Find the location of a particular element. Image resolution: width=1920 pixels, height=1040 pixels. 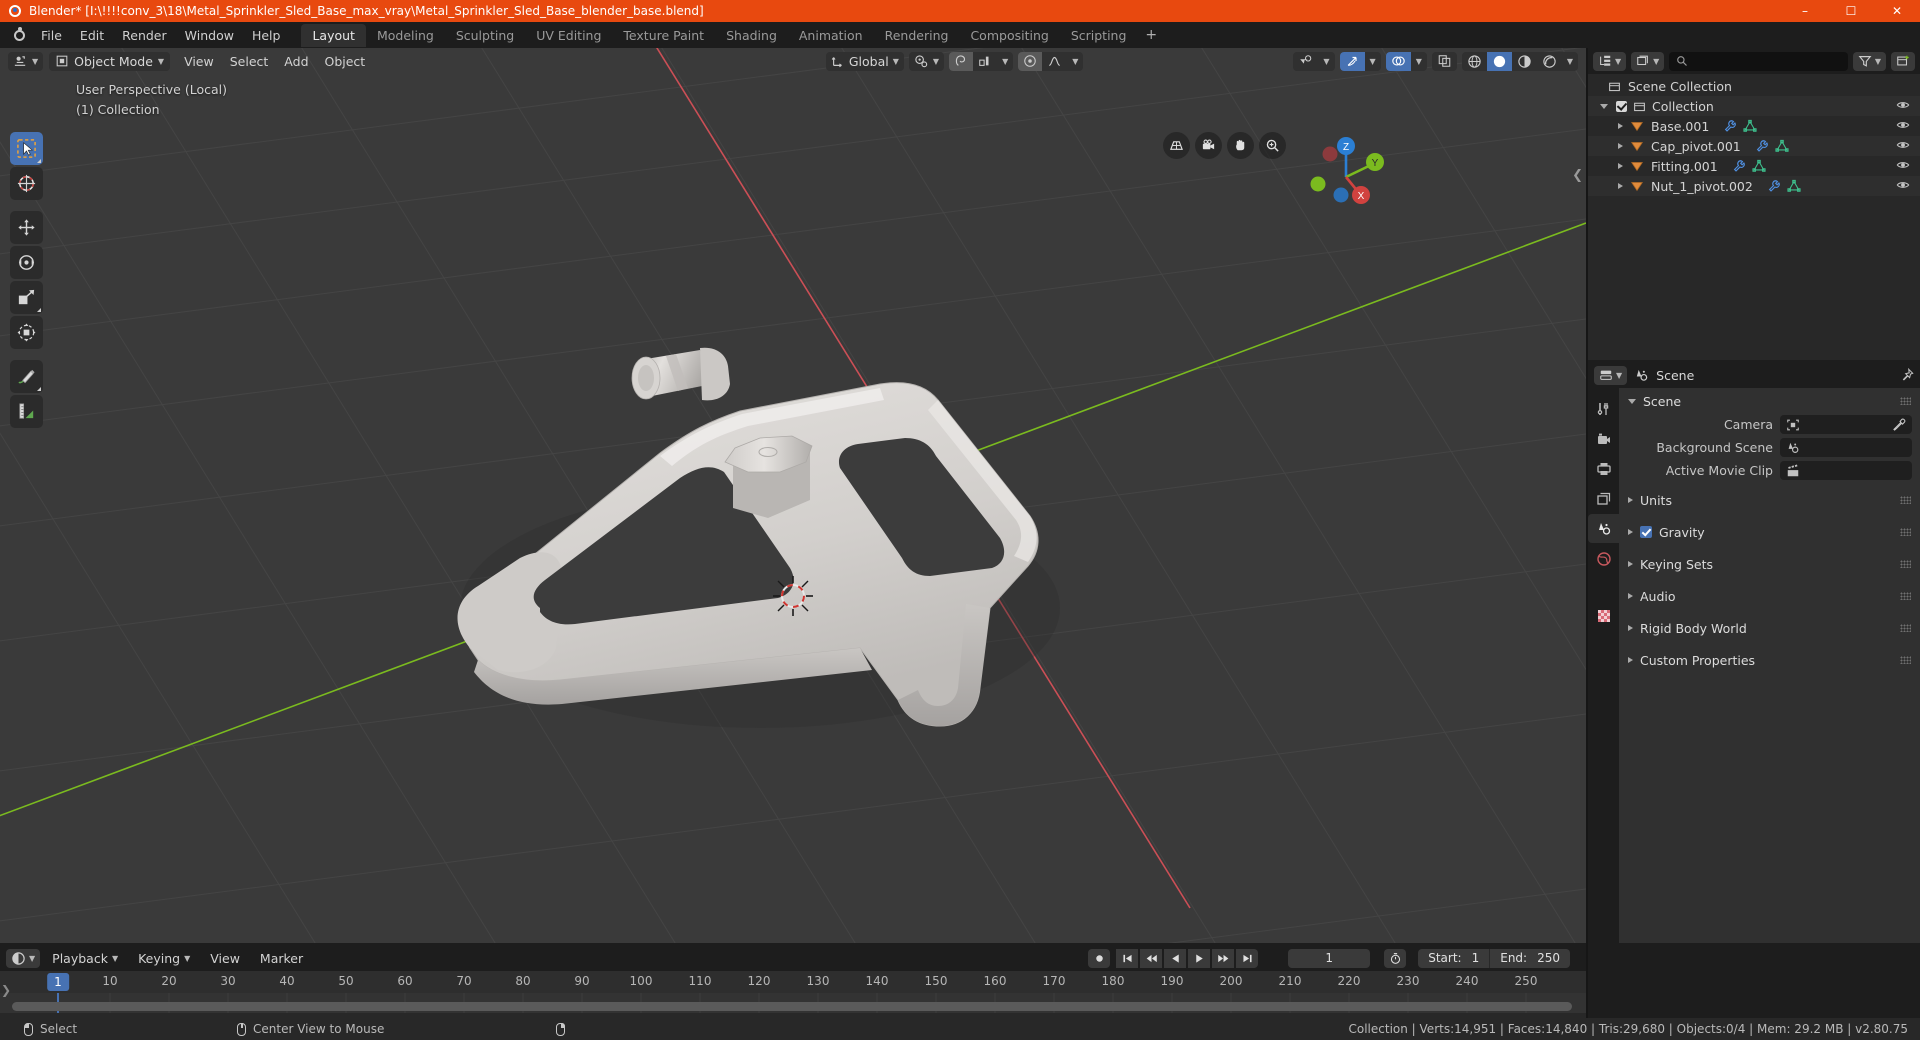

timeline-menu-keying: Keying ▼ is located at coordinates (164, 958).